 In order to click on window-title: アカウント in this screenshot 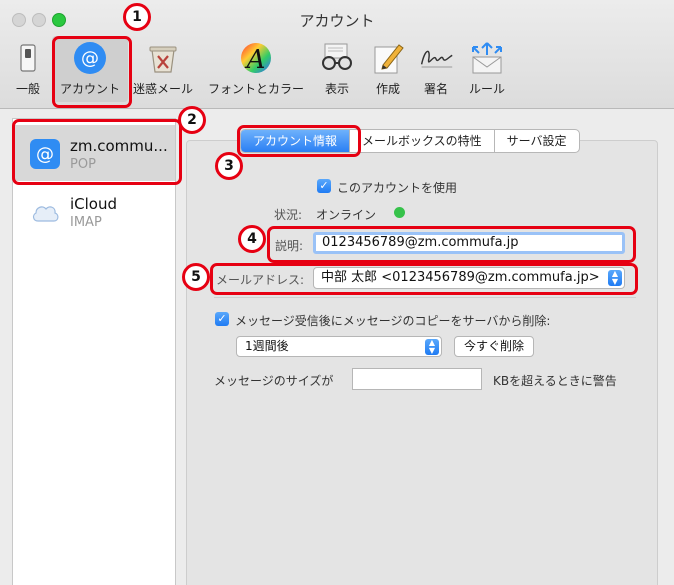, I will do `click(337, 21)`.